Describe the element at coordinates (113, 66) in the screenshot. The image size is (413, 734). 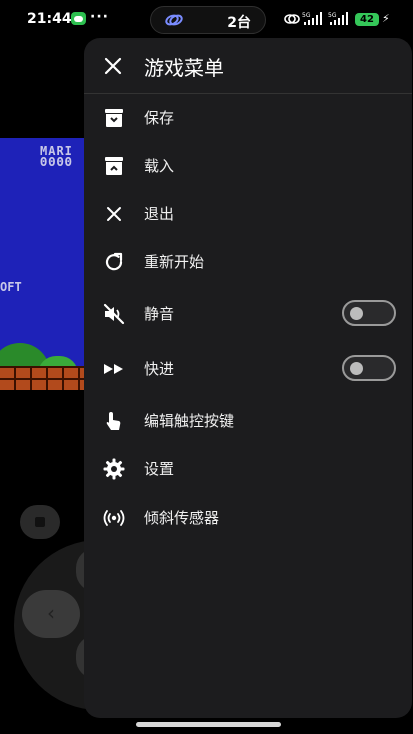
I see `close-icon` at that location.